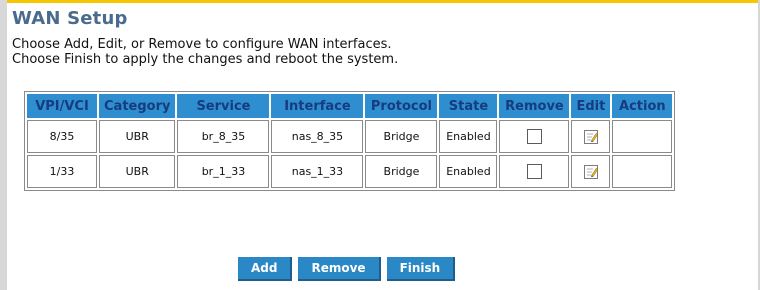  I want to click on header-vpi-vci: VPI/VCI, so click(62, 106).